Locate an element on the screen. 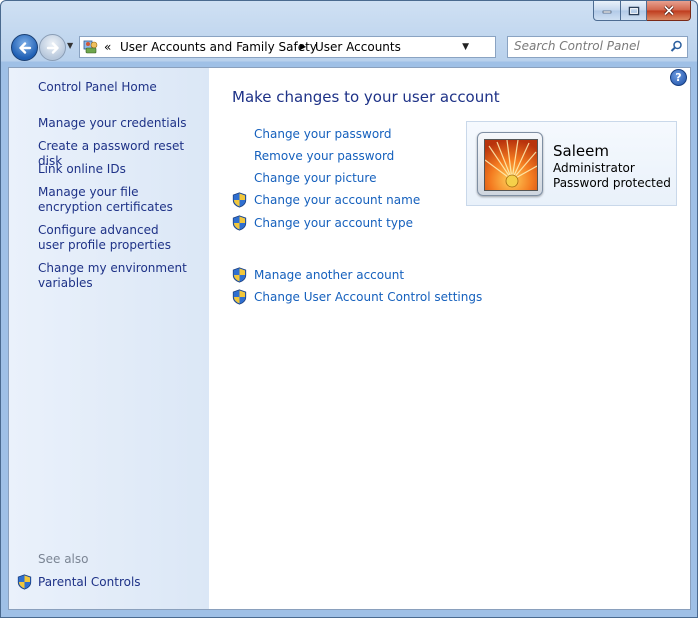  window-controls is located at coordinates (642, 11).